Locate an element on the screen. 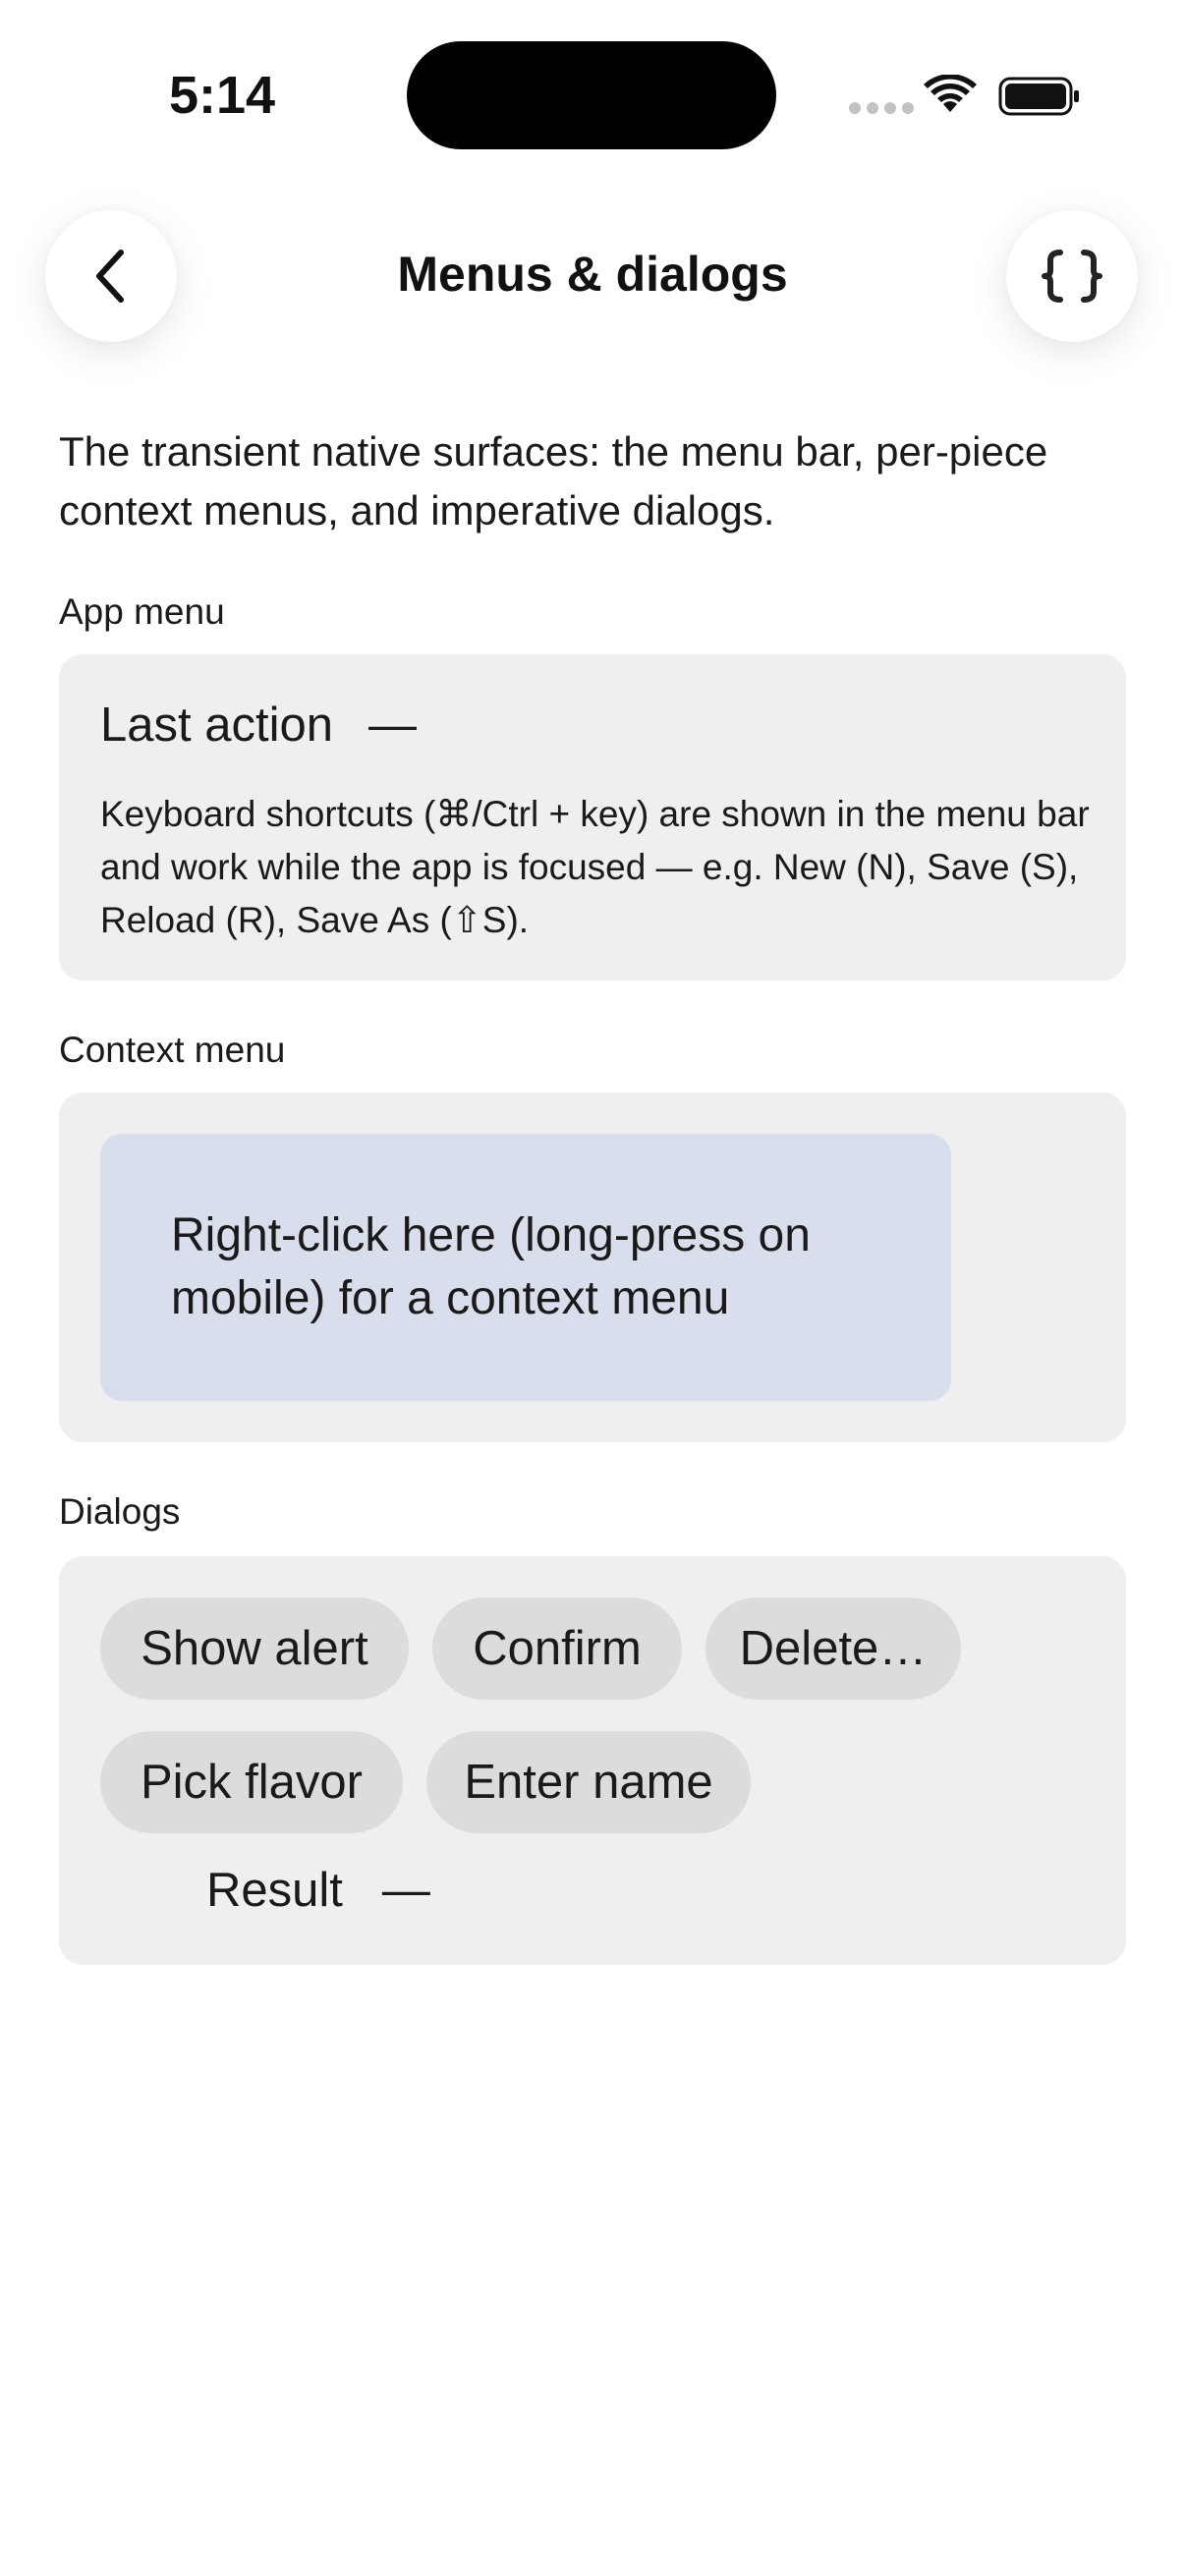  confirm-button: Confirm is located at coordinates (557, 1648).